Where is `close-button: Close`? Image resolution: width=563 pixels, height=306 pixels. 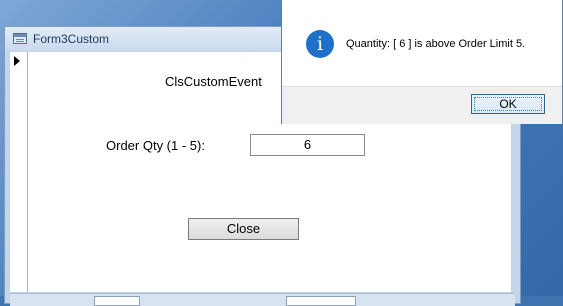 close-button: Close is located at coordinates (243, 229).